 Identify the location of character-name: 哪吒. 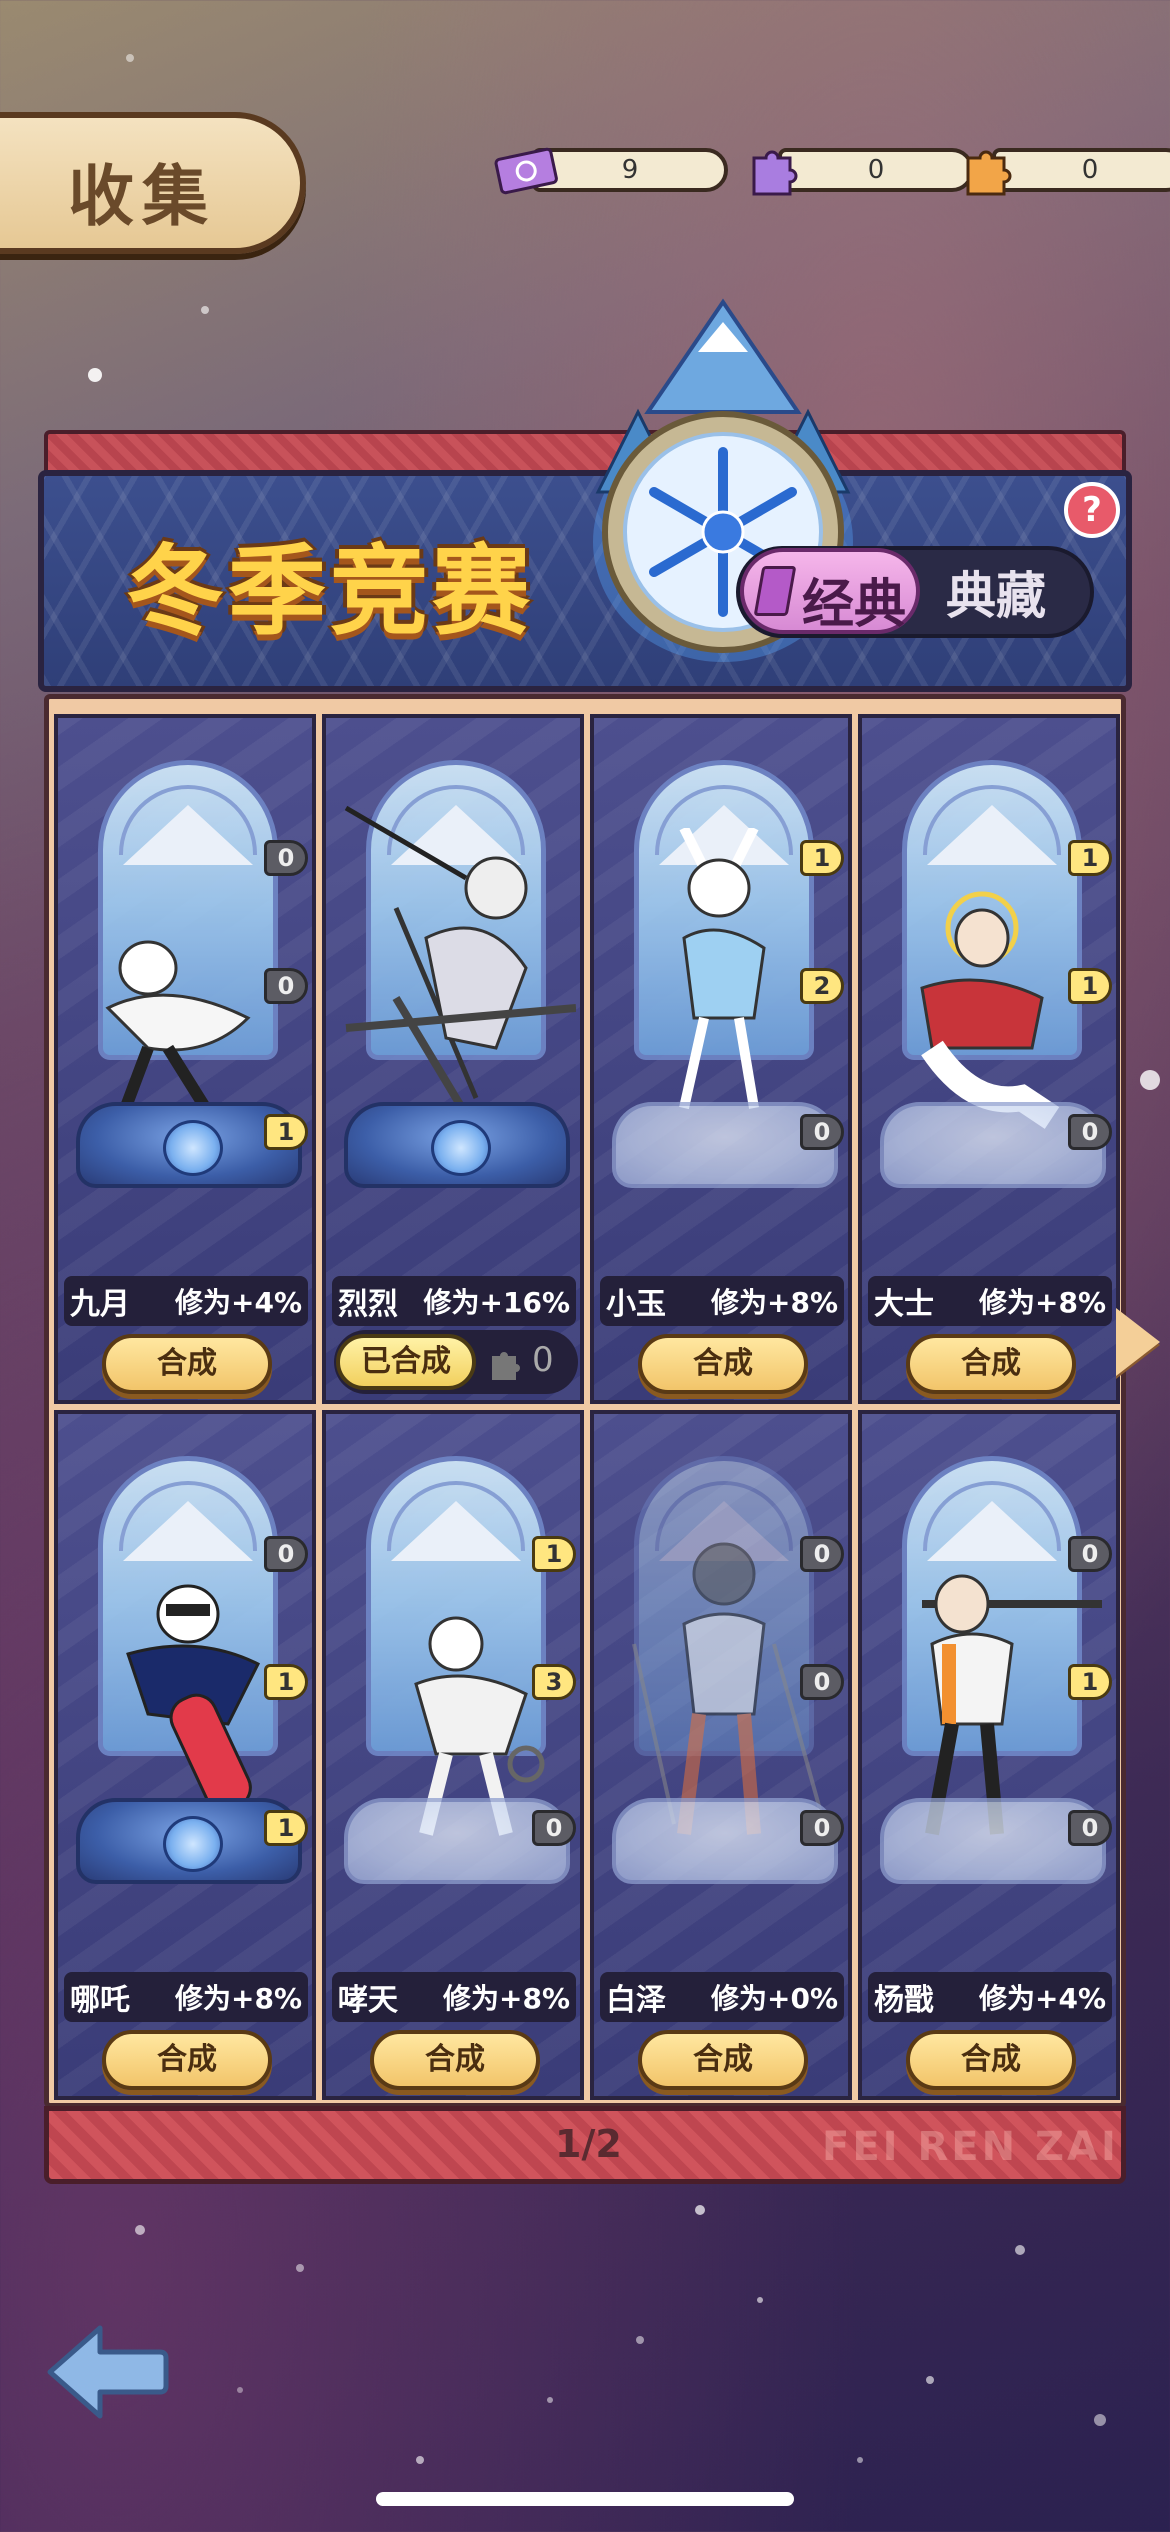
(100, 2000).